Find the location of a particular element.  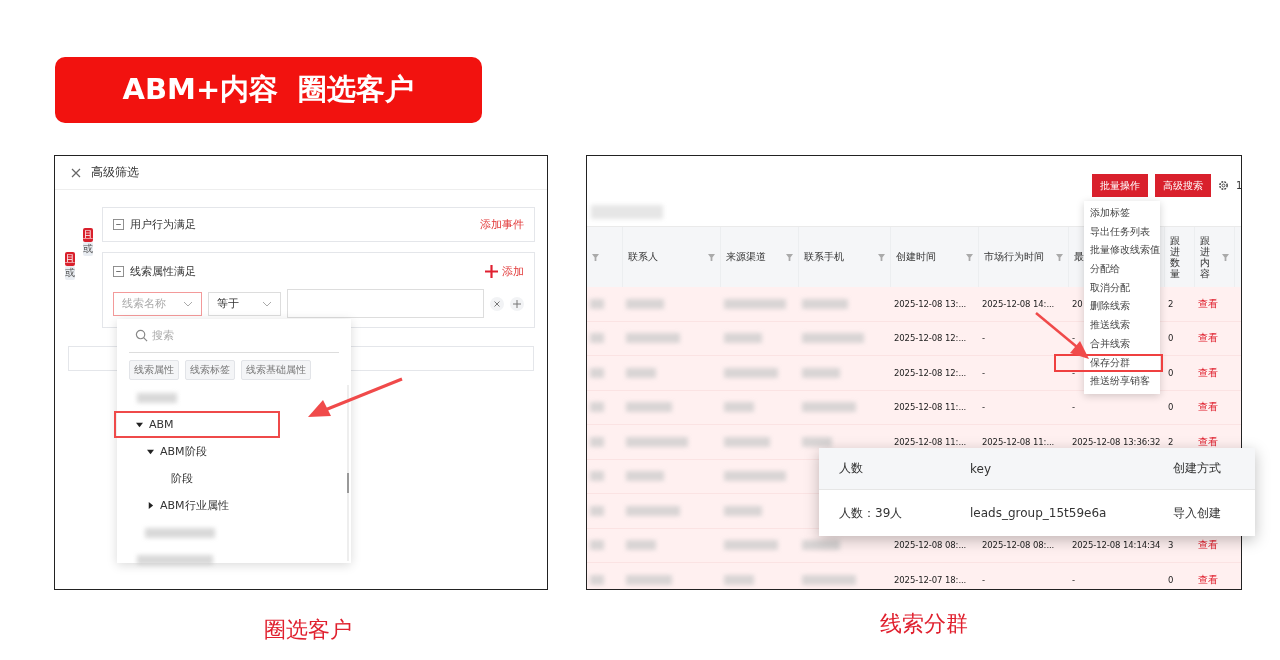

add-link: 添加事件 is located at coordinates (502, 224).